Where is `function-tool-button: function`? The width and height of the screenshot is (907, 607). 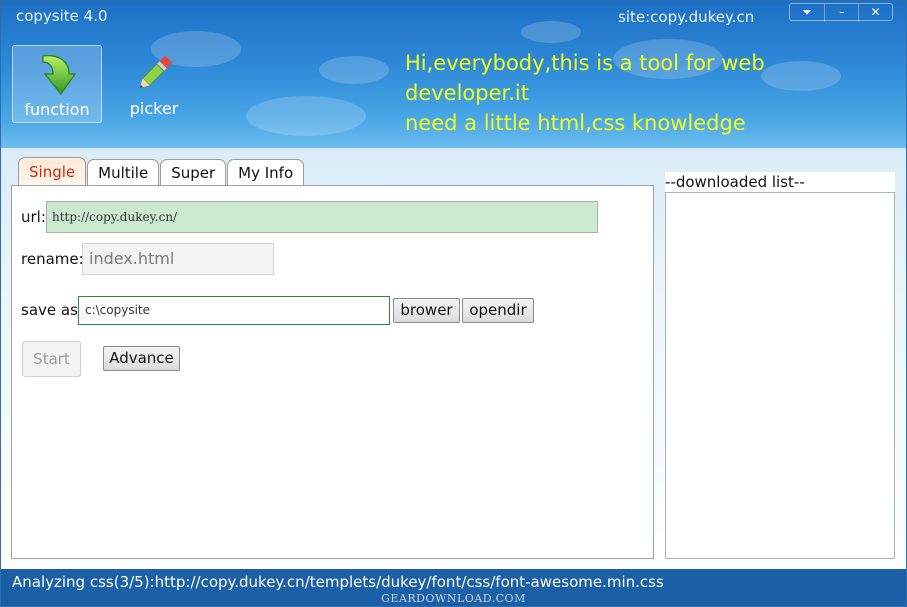
function-tool-button: function is located at coordinates (57, 84).